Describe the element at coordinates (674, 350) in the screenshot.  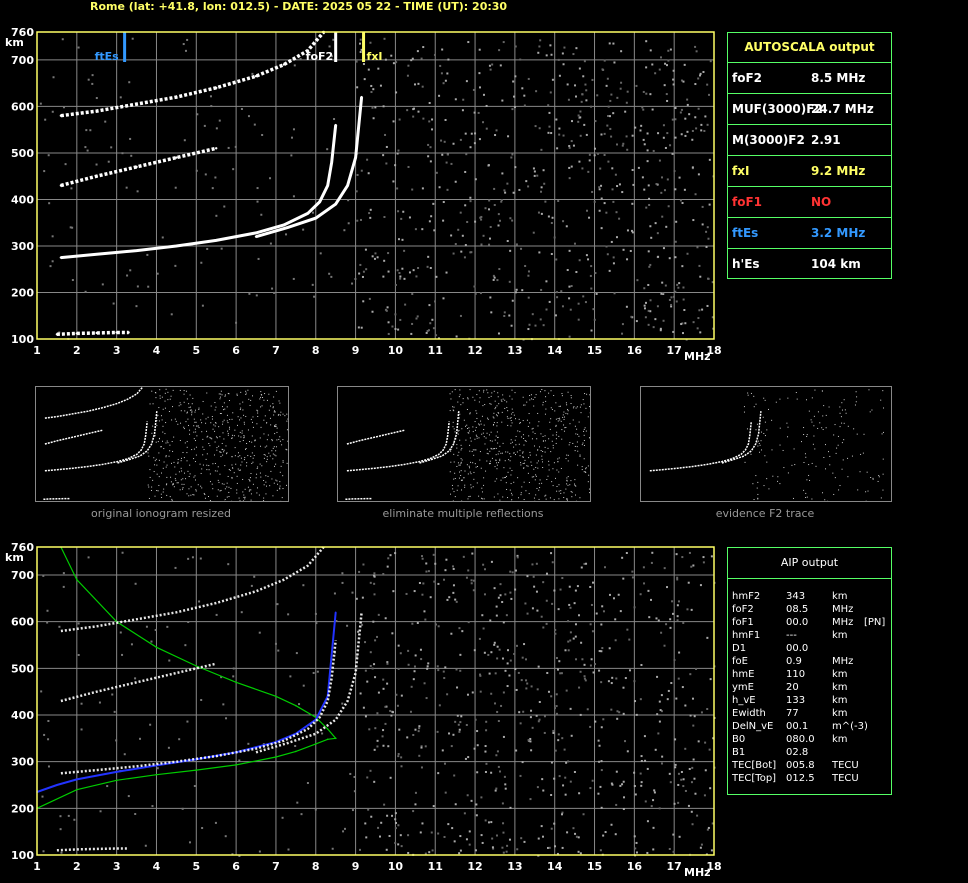
I see `x-tick-label: 17` at that location.